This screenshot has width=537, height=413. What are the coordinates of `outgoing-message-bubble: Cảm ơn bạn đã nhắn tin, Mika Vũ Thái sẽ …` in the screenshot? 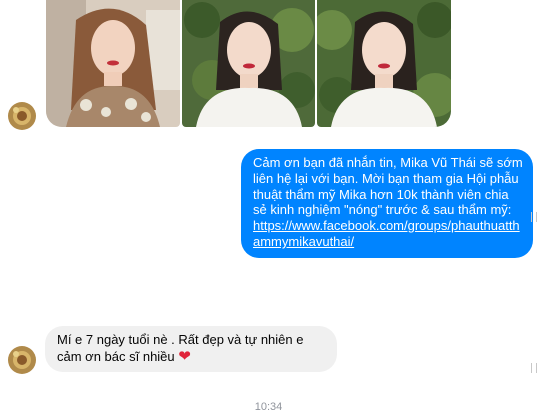 It's located at (387, 203).